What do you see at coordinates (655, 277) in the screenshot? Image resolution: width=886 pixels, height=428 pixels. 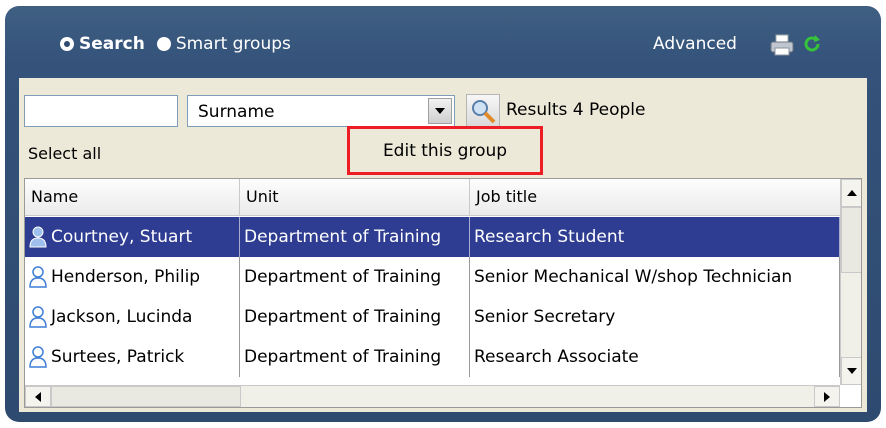 I see `row-job-title: Senior Mechanical W/shop Technician` at bounding box center [655, 277].